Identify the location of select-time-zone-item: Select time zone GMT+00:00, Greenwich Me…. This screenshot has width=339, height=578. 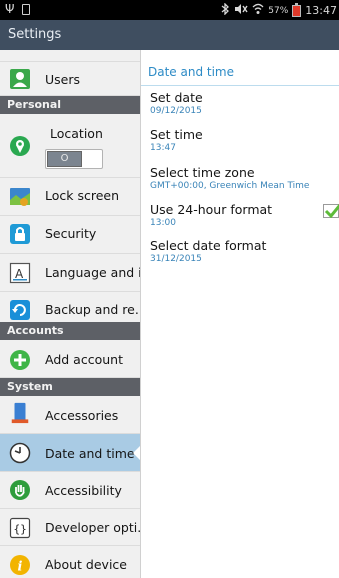
(240, 178).